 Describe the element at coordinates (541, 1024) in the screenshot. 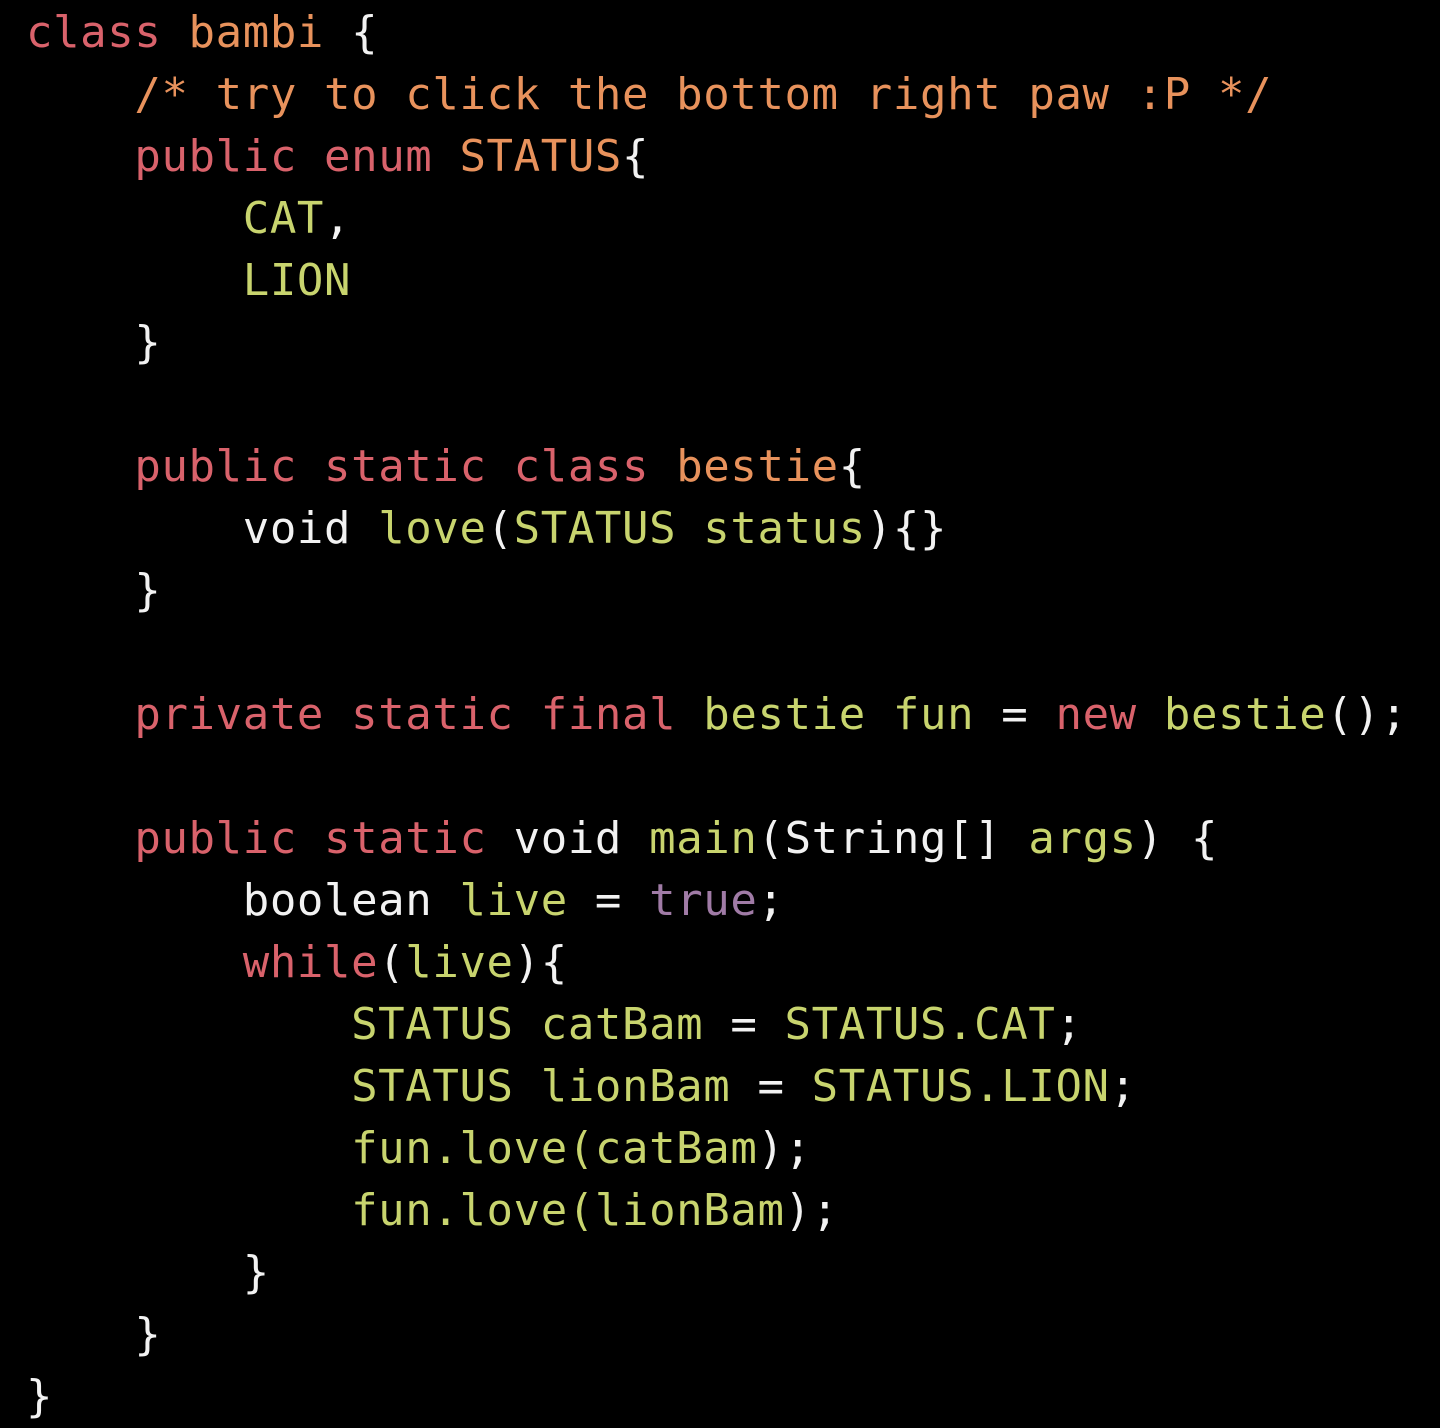

I see `code-token-identifier: STATUS catBam` at that location.